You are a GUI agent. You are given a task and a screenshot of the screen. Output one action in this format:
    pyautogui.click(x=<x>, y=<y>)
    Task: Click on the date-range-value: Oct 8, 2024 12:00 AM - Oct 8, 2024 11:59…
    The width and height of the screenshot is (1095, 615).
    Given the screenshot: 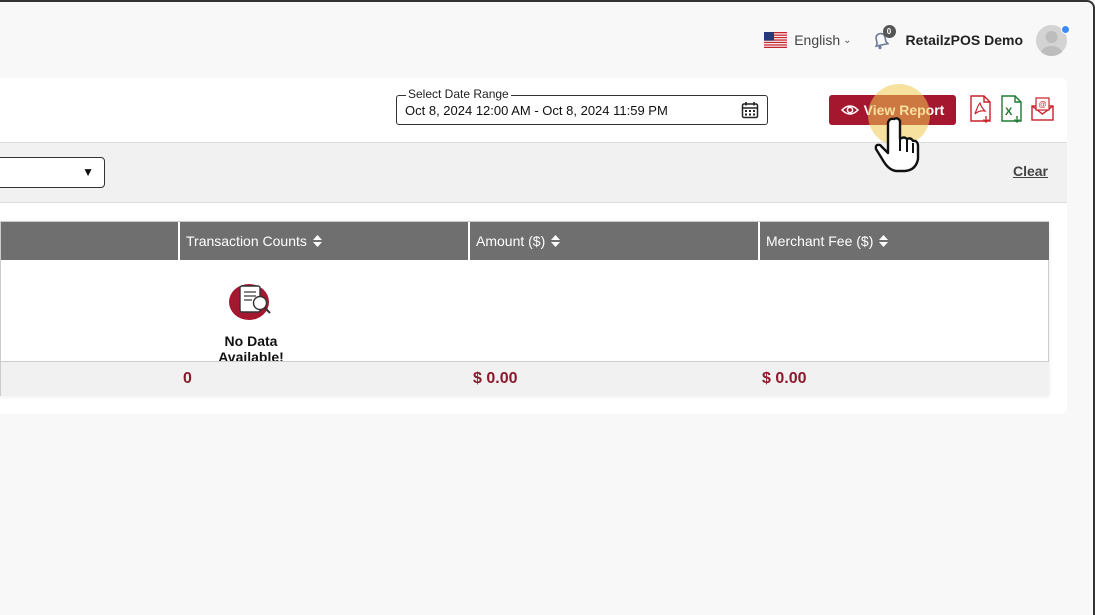 What is the action you would take?
    pyautogui.click(x=536, y=110)
    